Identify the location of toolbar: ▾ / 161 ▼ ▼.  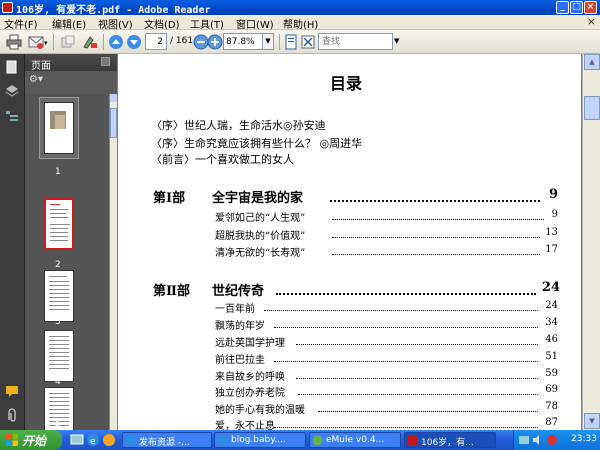
(300, 42).